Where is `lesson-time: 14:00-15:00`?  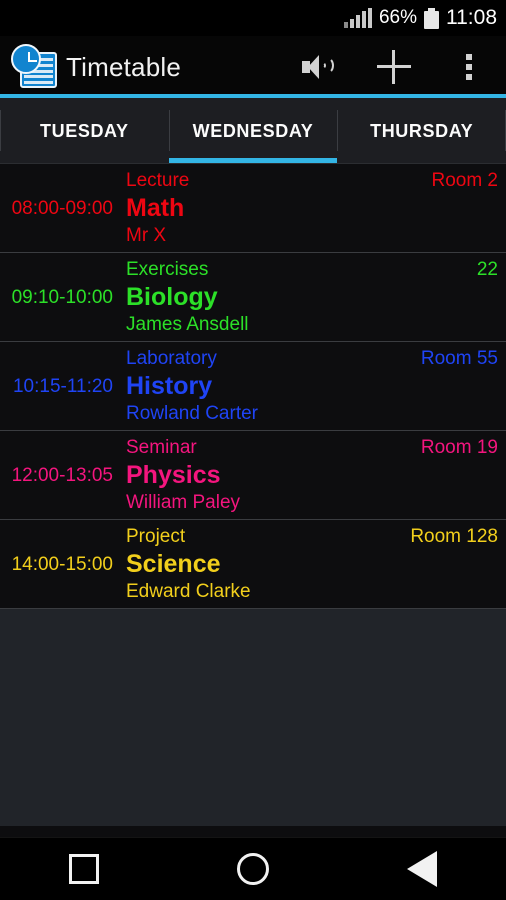 lesson-time: 14:00-15:00 is located at coordinates (62, 564).